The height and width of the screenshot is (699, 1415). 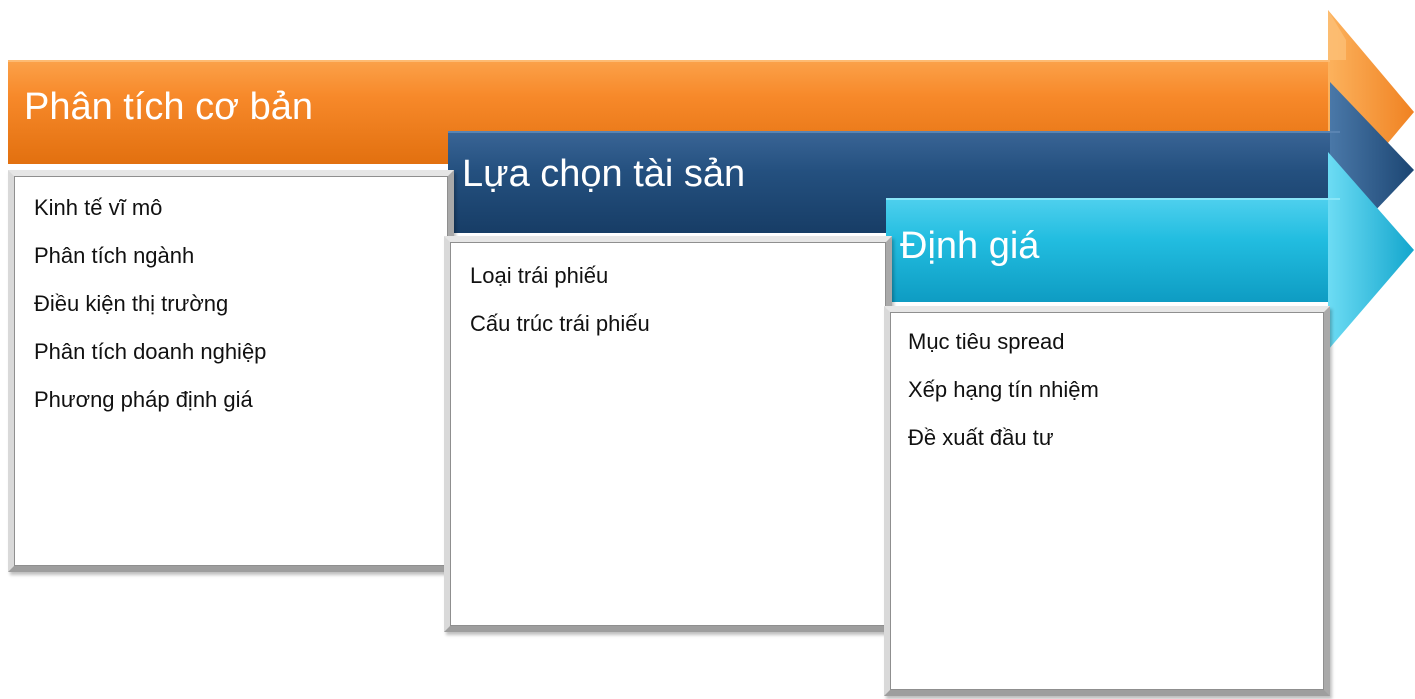 I want to click on stage-3-item: Xếp hạng tín nhiệm, so click(x=1003, y=389).